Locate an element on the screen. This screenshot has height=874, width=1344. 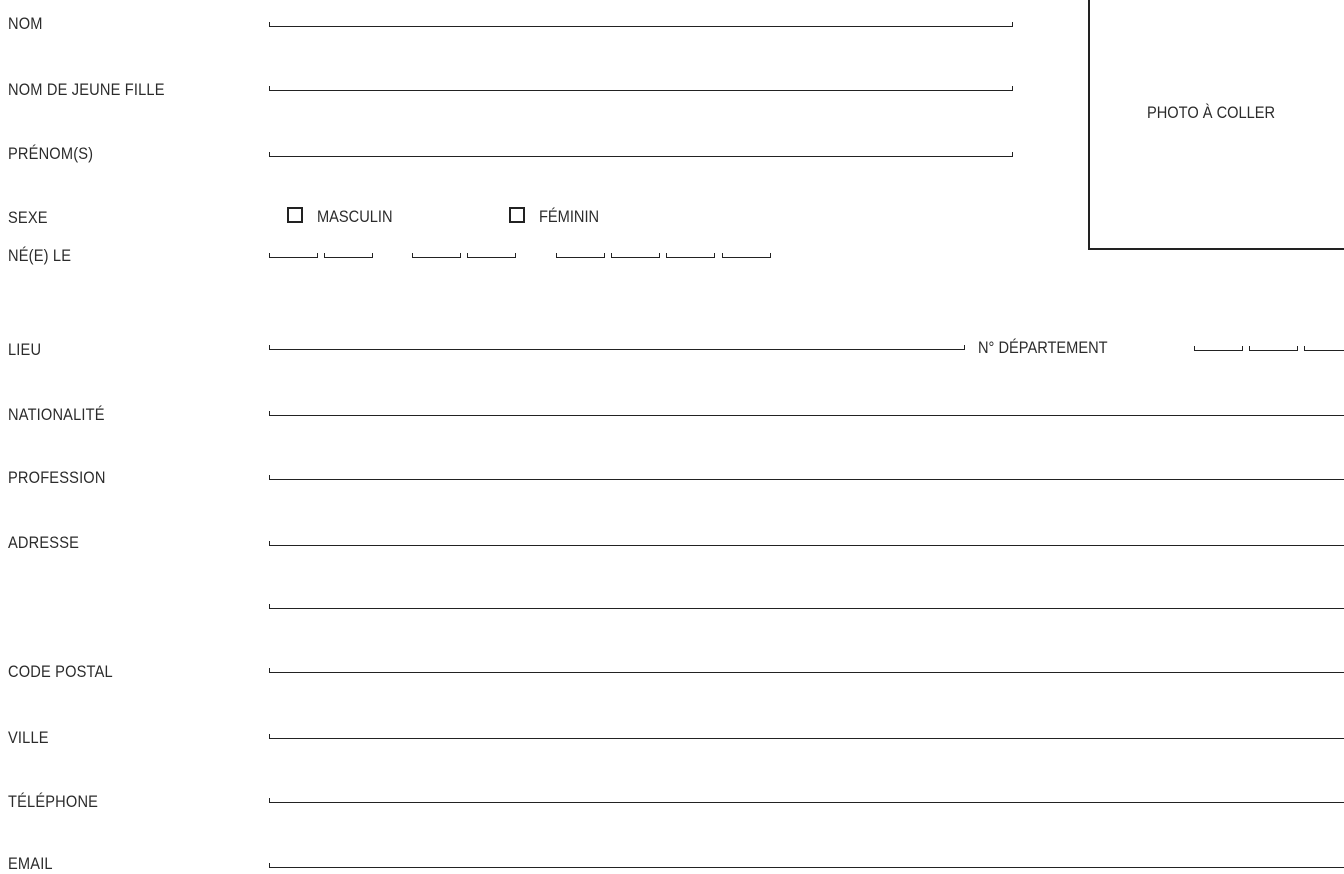
nom-field is located at coordinates (641, 24).